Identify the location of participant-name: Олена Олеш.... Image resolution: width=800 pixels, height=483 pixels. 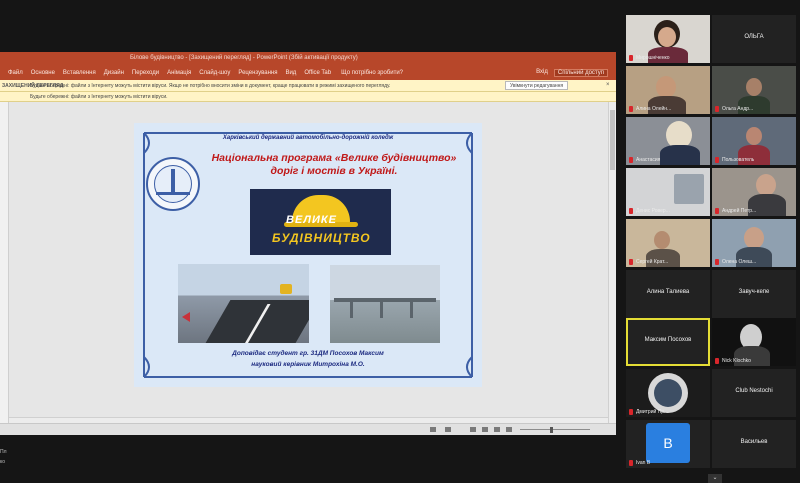
(739, 262).